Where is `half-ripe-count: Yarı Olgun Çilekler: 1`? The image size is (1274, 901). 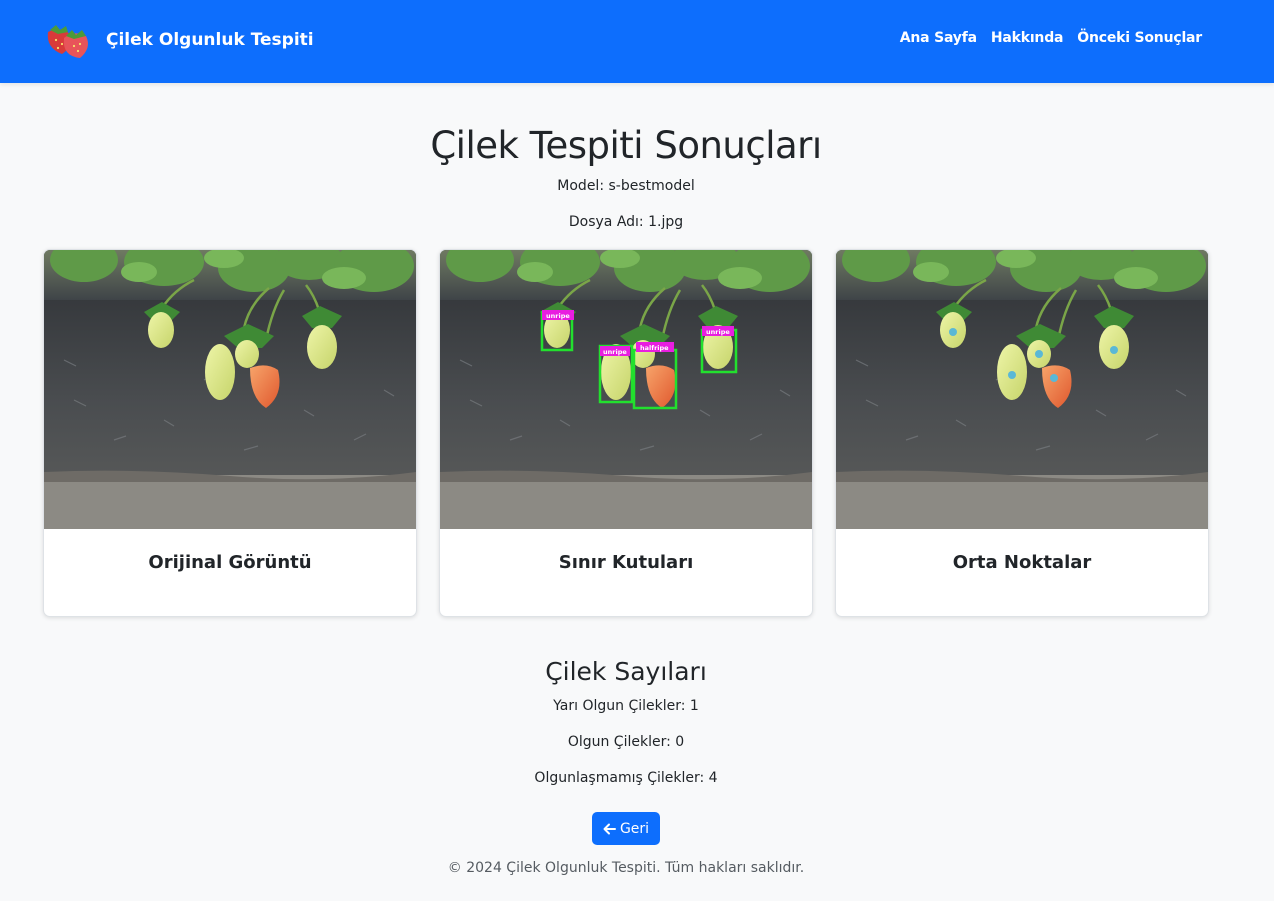
half-ripe-count: Yarı Olgun Çilekler: 1 is located at coordinates (626, 706).